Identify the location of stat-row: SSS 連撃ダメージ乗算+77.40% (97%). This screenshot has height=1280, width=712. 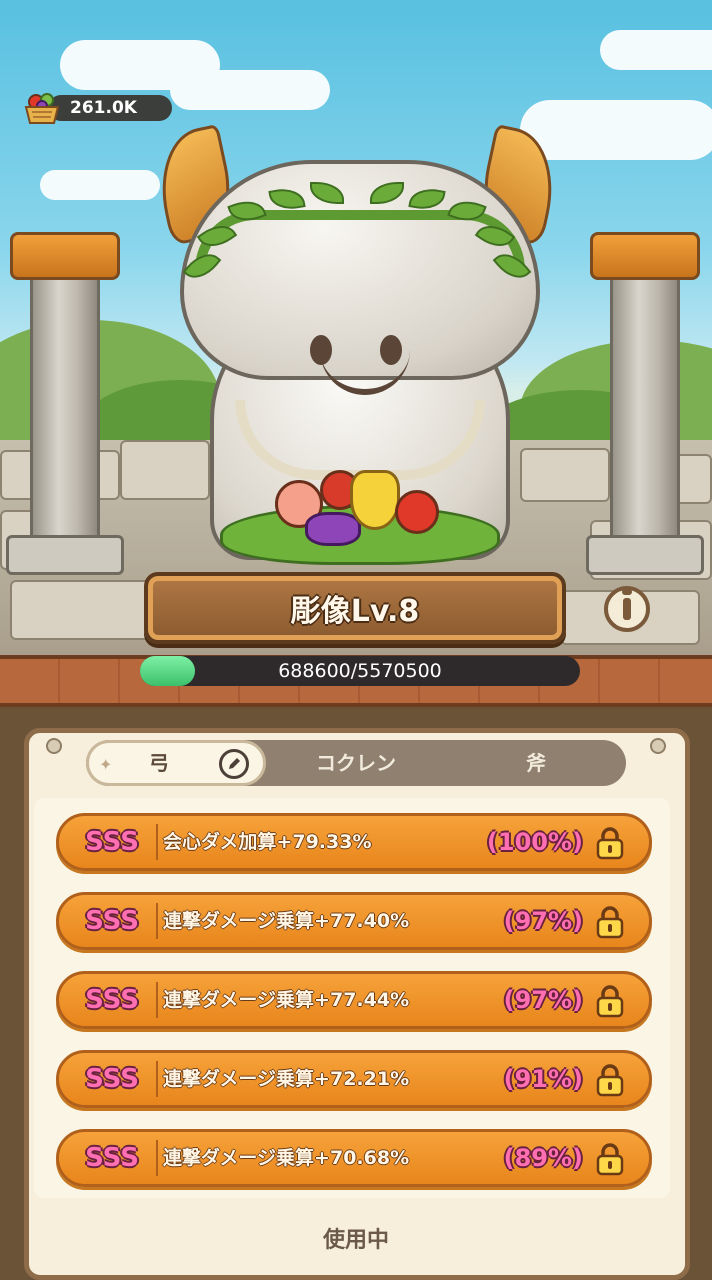
(354, 921).